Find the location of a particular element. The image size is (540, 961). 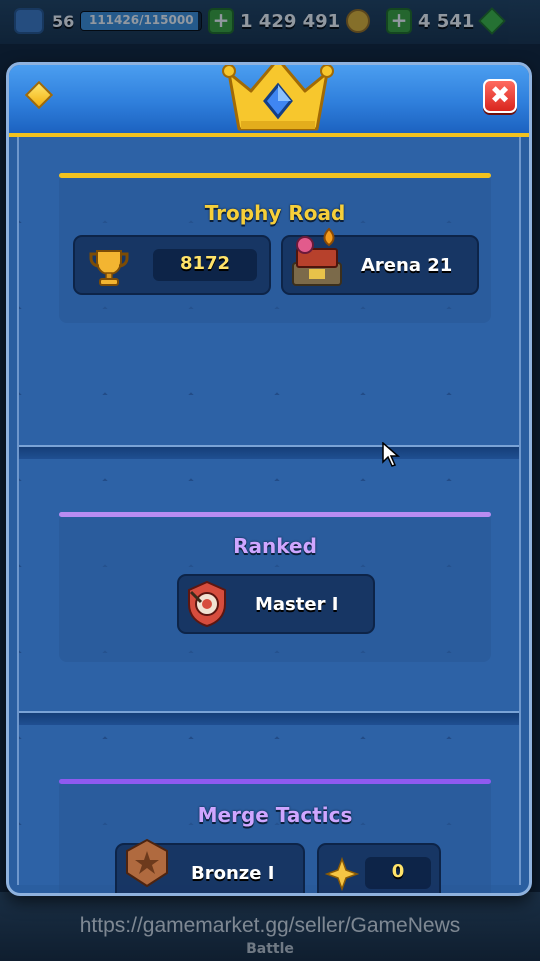

ranked-card: Ranked Master I is located at coordinates (275, 587).